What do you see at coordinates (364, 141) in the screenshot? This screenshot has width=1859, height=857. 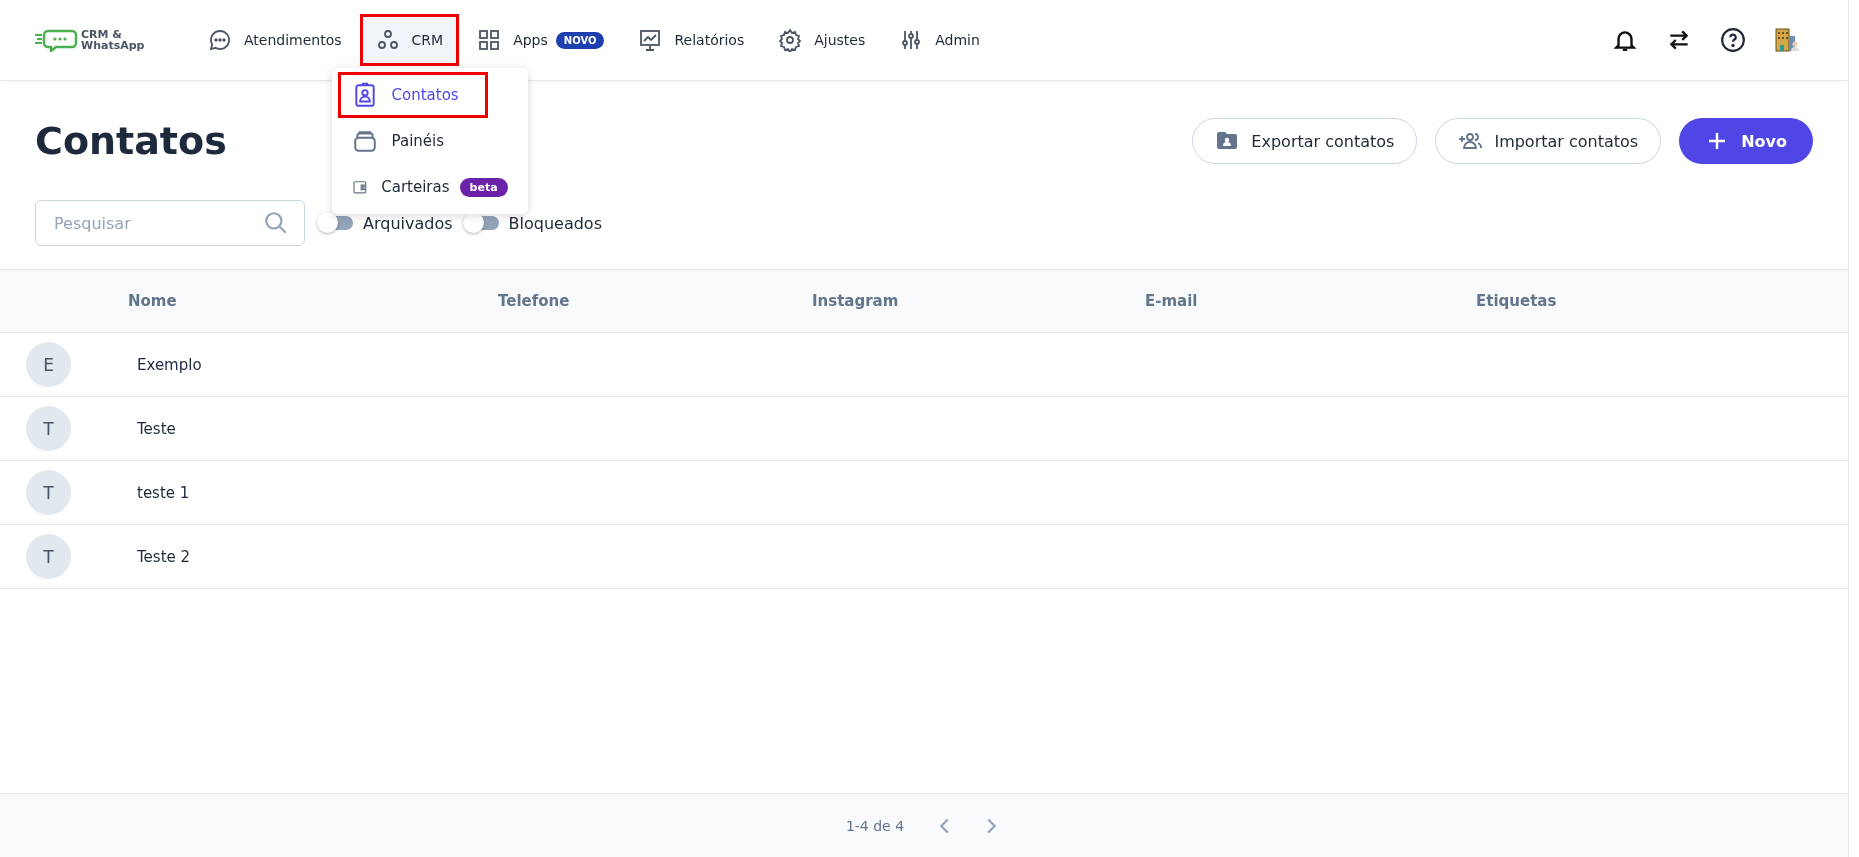 I see `stack-icon` at bounding box center [364, 141].